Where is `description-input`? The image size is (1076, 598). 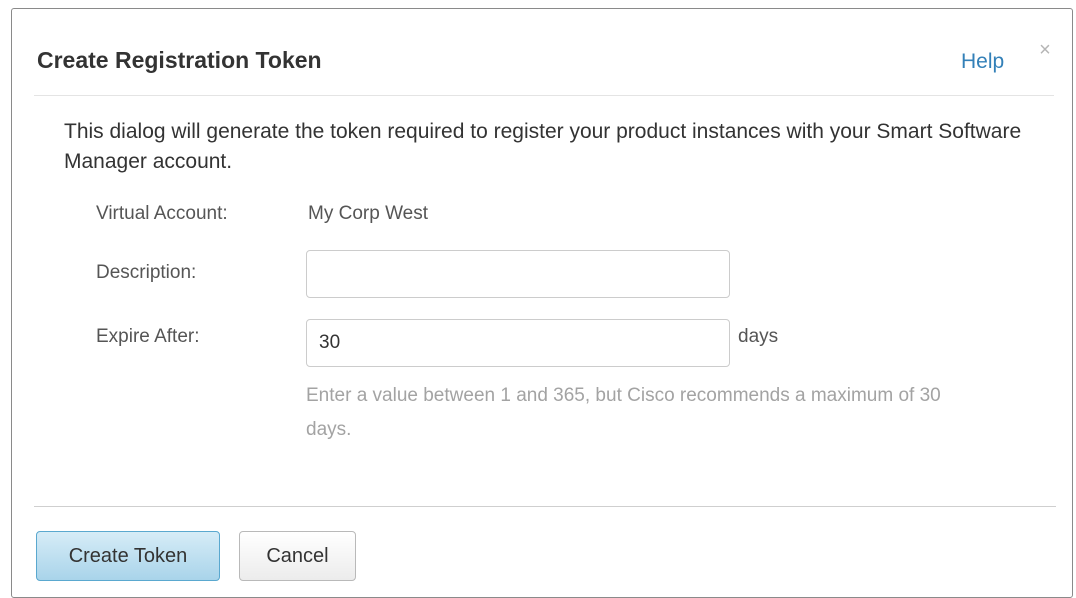 description-input is located at coordinates (518, 274).